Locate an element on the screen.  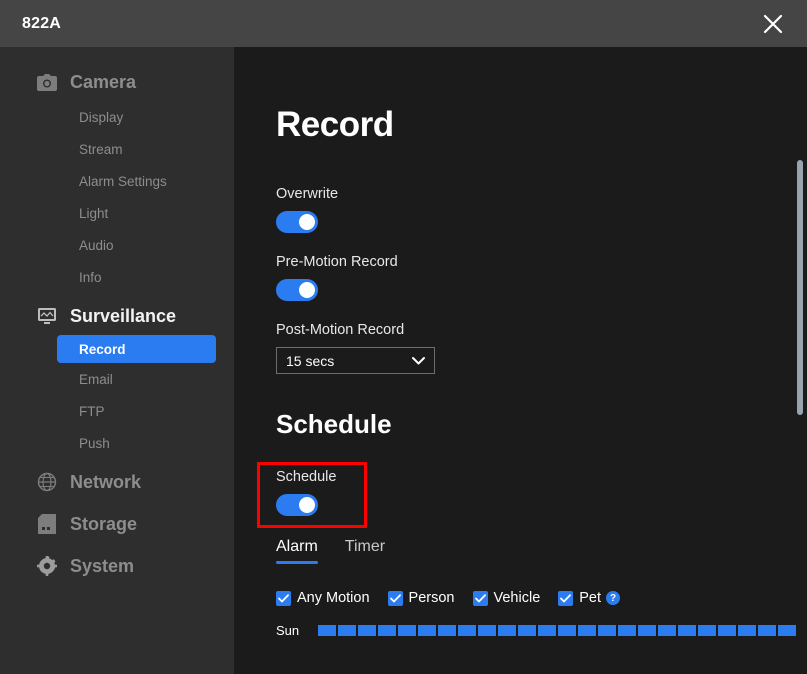
checkbox-vehicle: Vehicle is located at coordinates (506, 598).